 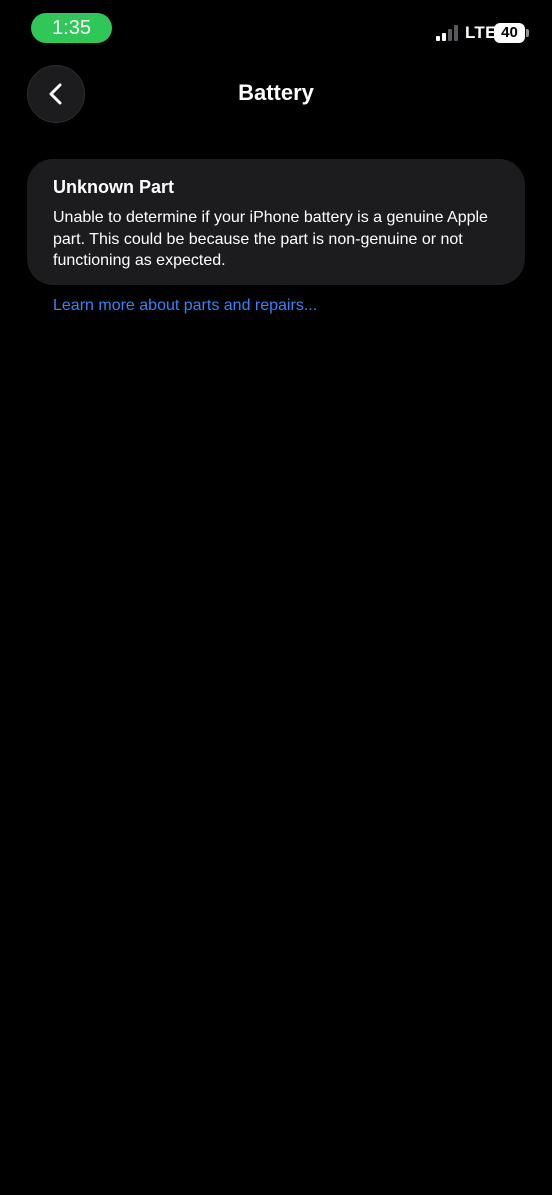 I want to click on status-bar: 1:35 LTE 40, so click(x=276, y=28).